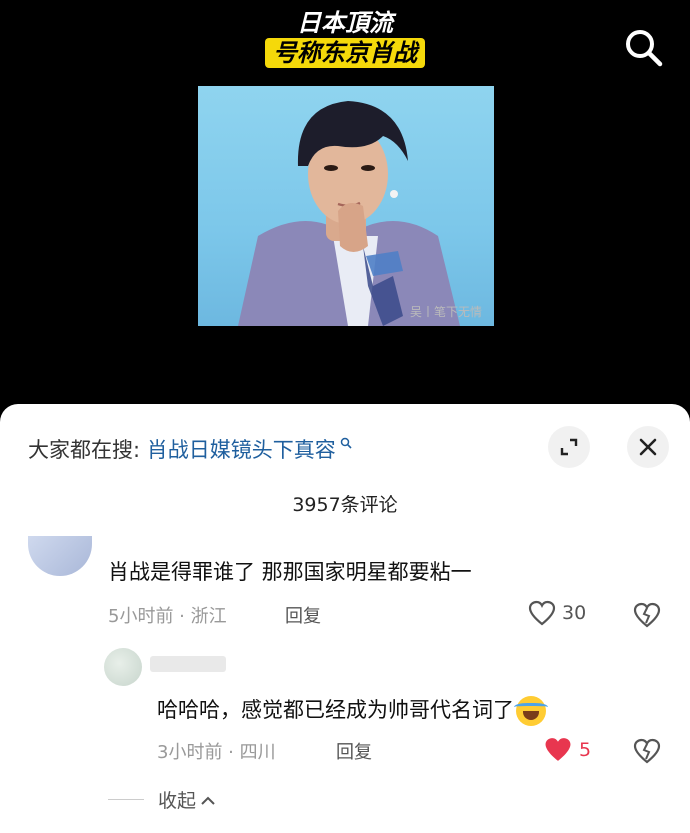 Image resolution: width=690 pixels, height=833 pixels. Describe the element at coordinates (349, 213) in the screenshot. I see `video-person-image` at that location.